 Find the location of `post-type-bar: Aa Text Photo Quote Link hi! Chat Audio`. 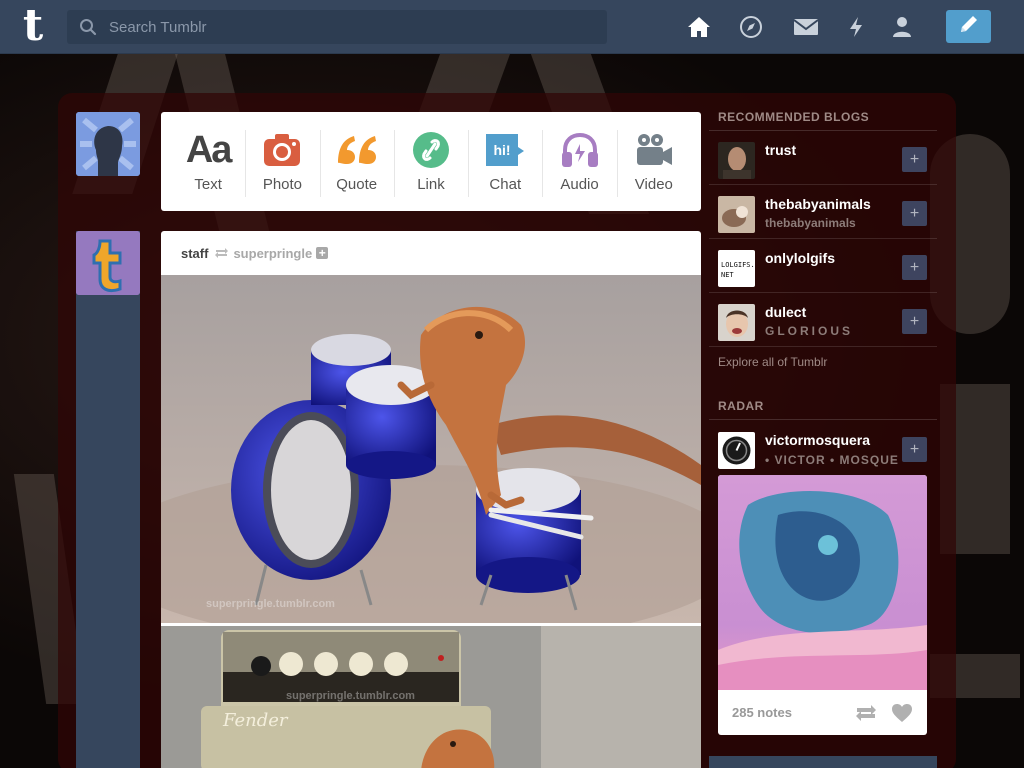

post-type-bar: Aa Text Photo Quote Link hi! Chat Audio is located at coordinates (431, 161).